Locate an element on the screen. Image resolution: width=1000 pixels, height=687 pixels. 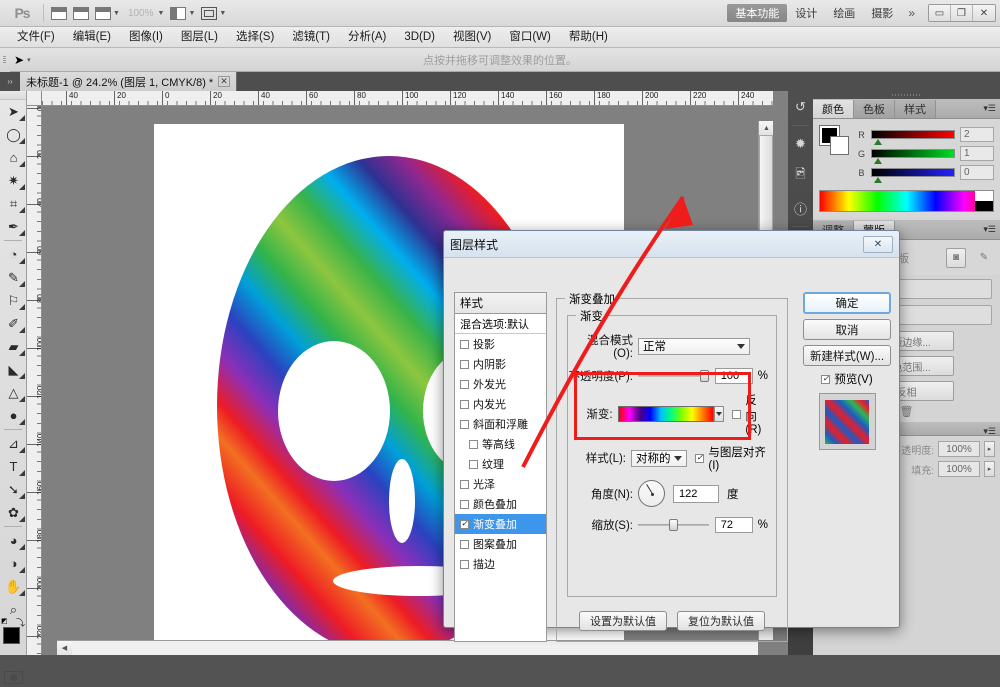
close-icon: ✕ is located at coordinates (984, 13).